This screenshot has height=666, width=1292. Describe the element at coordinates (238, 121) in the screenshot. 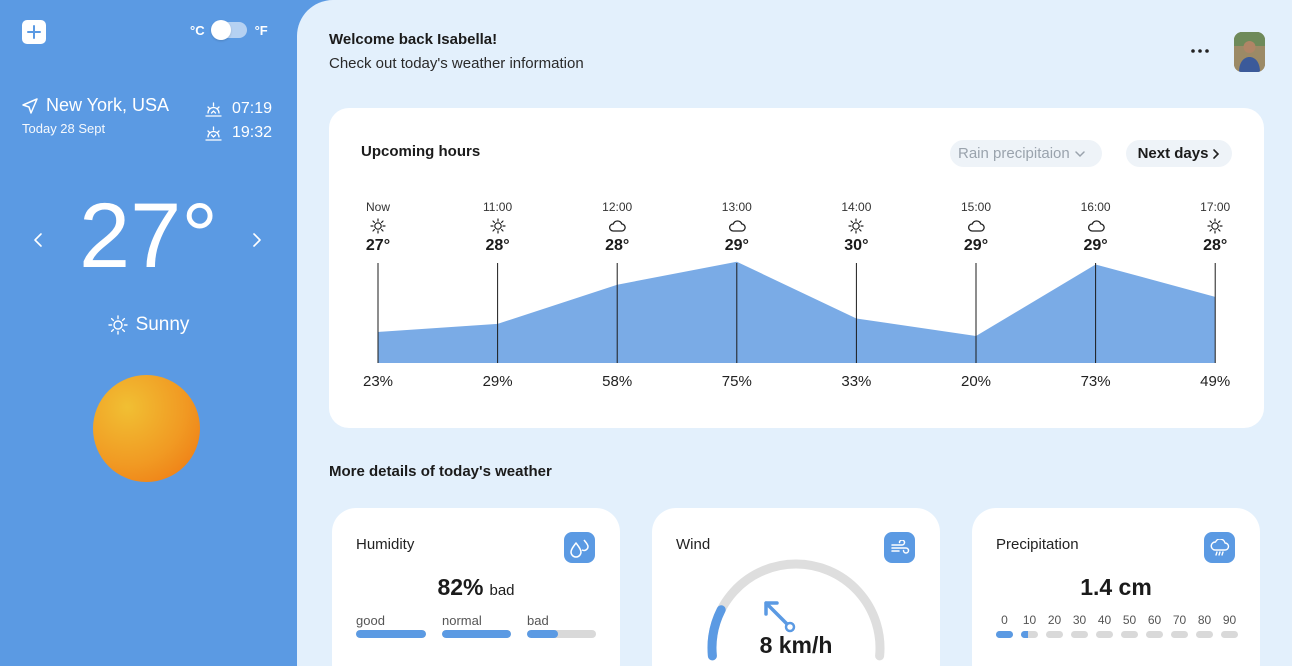

I see `sun-times: 07:19 19:32` at that location.